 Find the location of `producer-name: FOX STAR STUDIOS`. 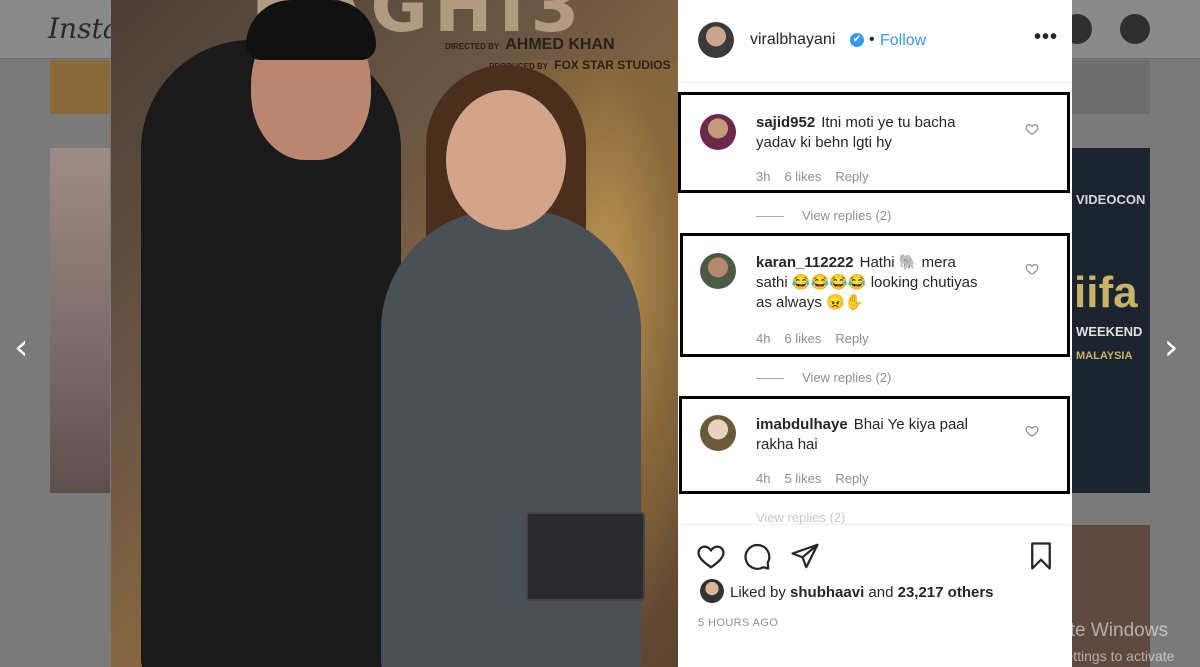

producer-name: FOX STAR STUDIOS is located at coordinates (612, 65).